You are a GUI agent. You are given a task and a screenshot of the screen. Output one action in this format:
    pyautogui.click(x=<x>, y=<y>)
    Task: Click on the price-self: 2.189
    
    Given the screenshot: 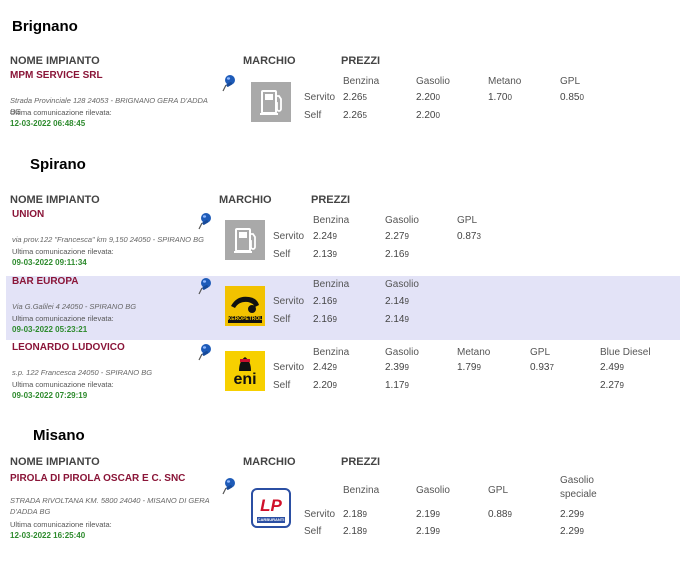 What is the action you would take?
    pyautogui.click(x=355, y=531)
    